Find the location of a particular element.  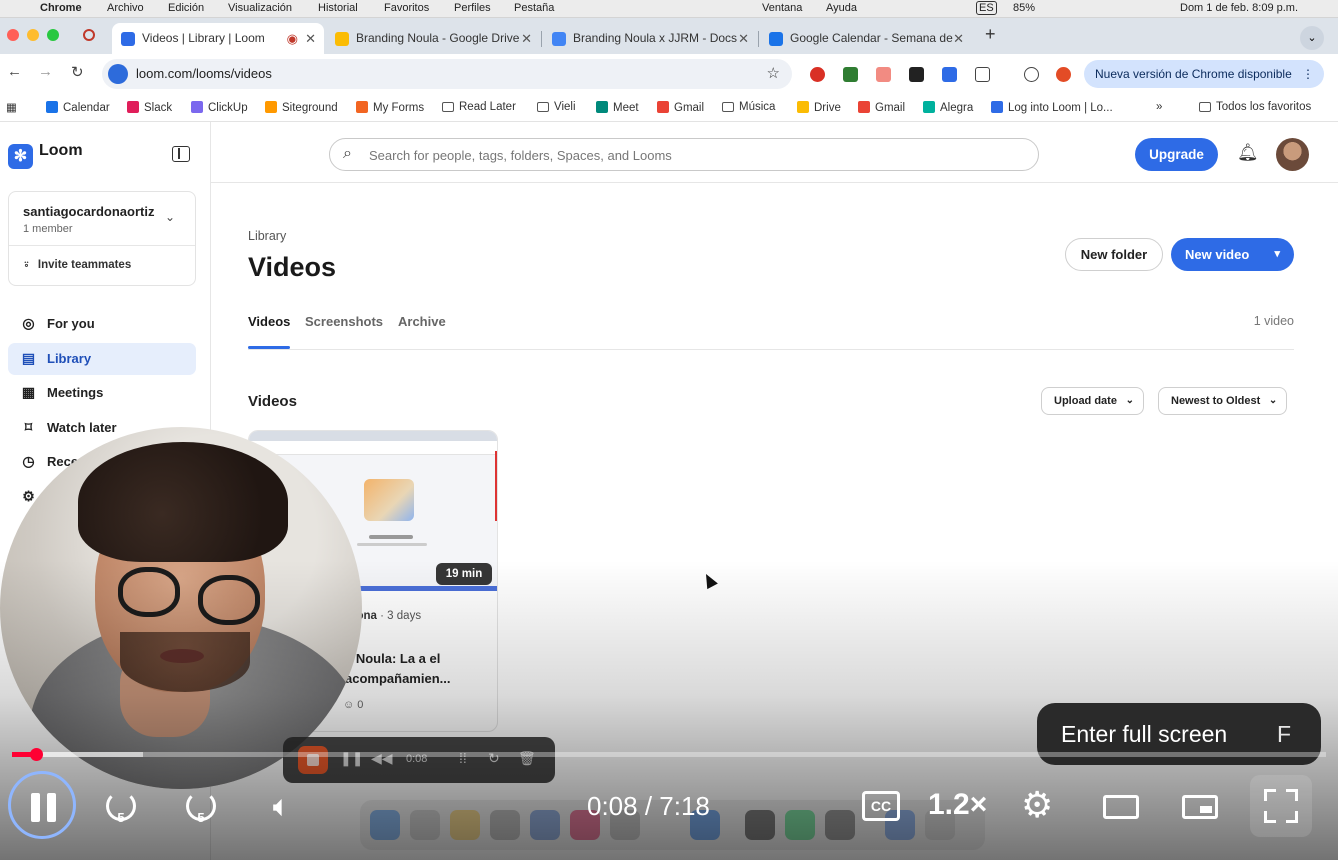

chrome-update-button: Nueva versión de Chrome disponible ⋮ is located at coordinates (1204, 74).